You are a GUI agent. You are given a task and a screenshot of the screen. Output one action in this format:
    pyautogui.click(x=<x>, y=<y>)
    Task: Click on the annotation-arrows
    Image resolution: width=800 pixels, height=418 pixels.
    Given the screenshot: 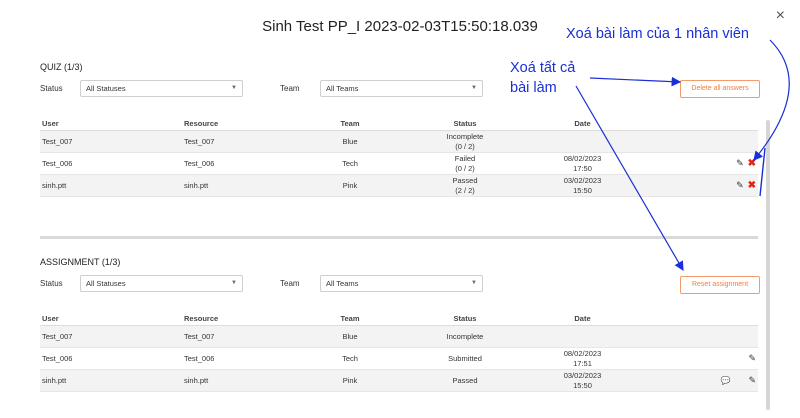 What is the action you would take?
    pyautogui.click(x=682, y=155)
    